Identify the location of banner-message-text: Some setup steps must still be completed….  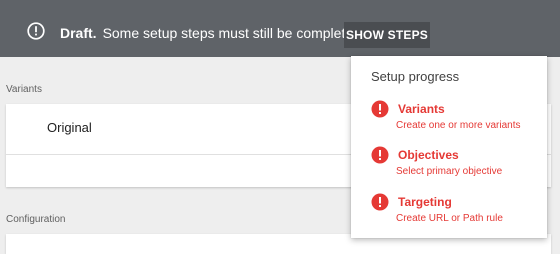
(233, 33).